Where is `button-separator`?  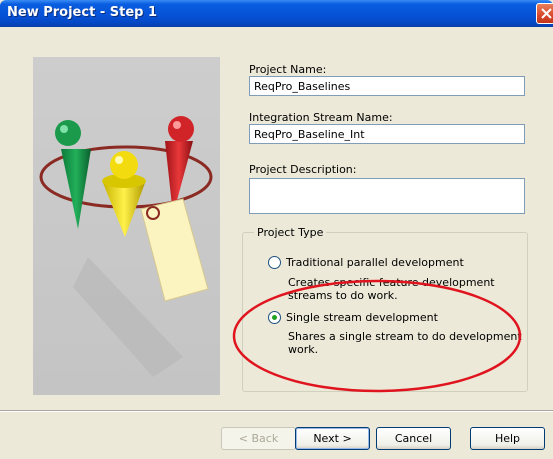
button-separator is located at coordinates (276, 411).